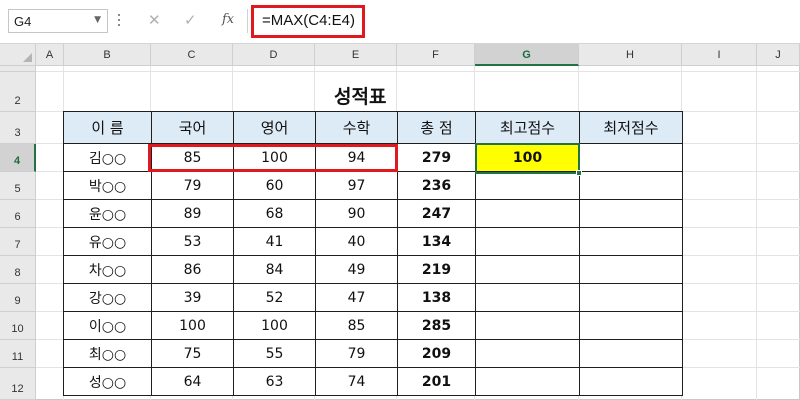 This screenshot has height=400, width=800. I want to click on column-header-c: C, so click(192, 55).